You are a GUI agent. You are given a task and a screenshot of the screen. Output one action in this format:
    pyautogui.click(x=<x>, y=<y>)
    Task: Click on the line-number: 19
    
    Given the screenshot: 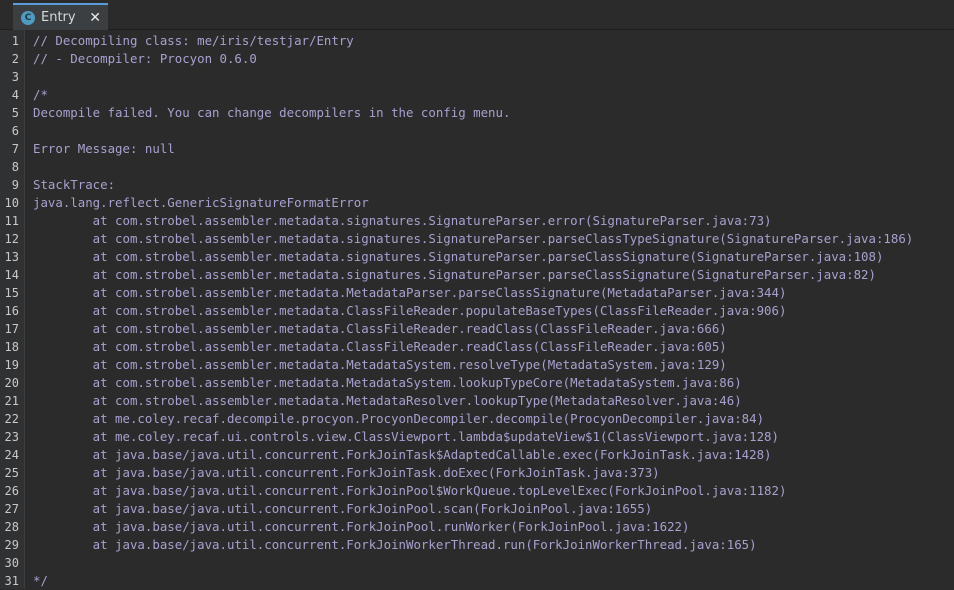 What is the action you would take?
    pyautogui.click(x=11, y=365)
    